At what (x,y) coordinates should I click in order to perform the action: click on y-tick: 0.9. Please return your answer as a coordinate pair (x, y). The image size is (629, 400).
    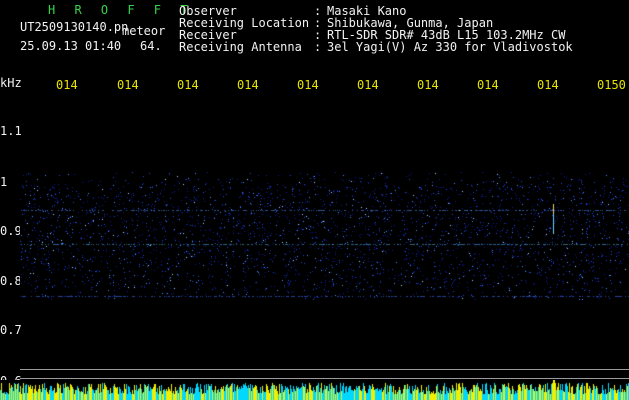
    Looking at the image, I should click on (11, 231).